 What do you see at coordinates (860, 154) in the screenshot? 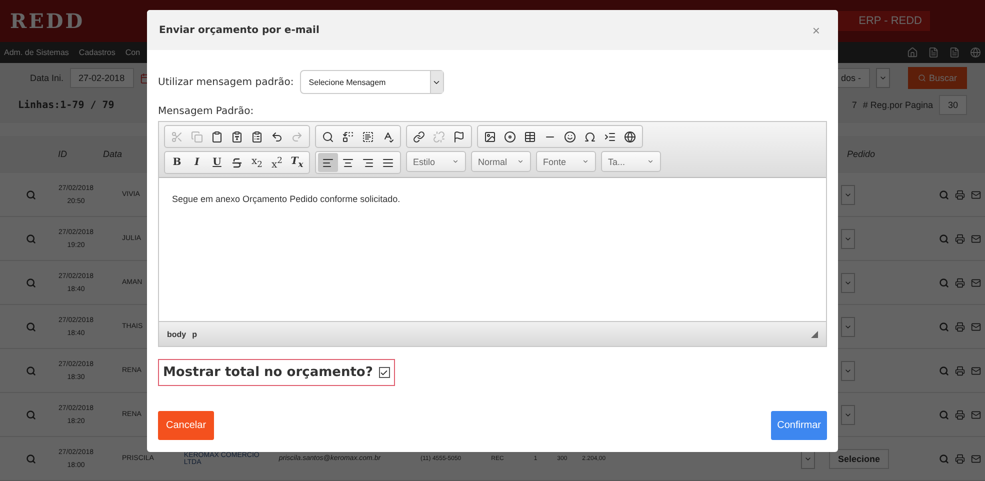
I see `column-header: Pedido` at bounding box center [860, 154].